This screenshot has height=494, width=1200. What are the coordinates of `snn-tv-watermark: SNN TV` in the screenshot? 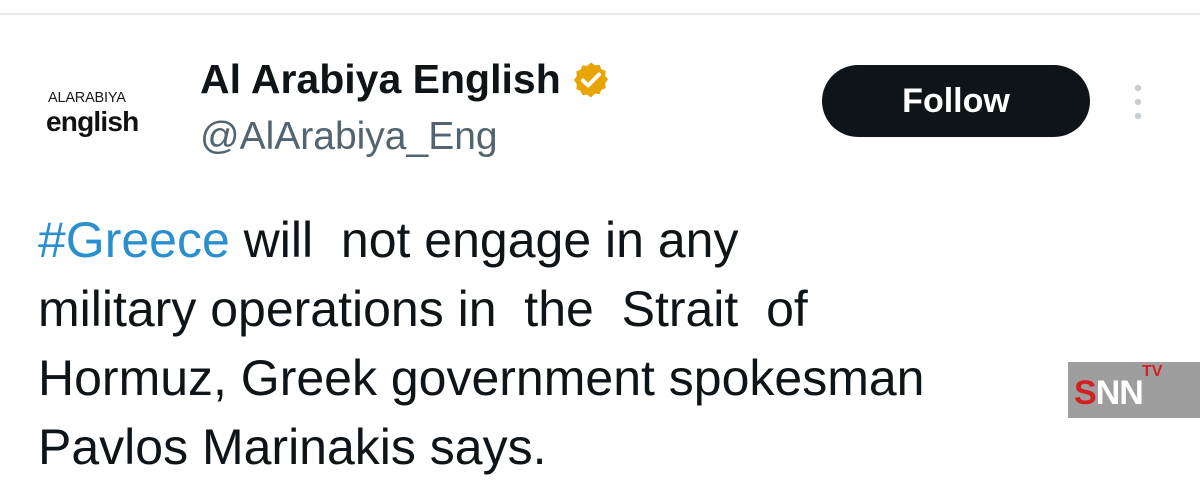 It's located at (1134, 390).